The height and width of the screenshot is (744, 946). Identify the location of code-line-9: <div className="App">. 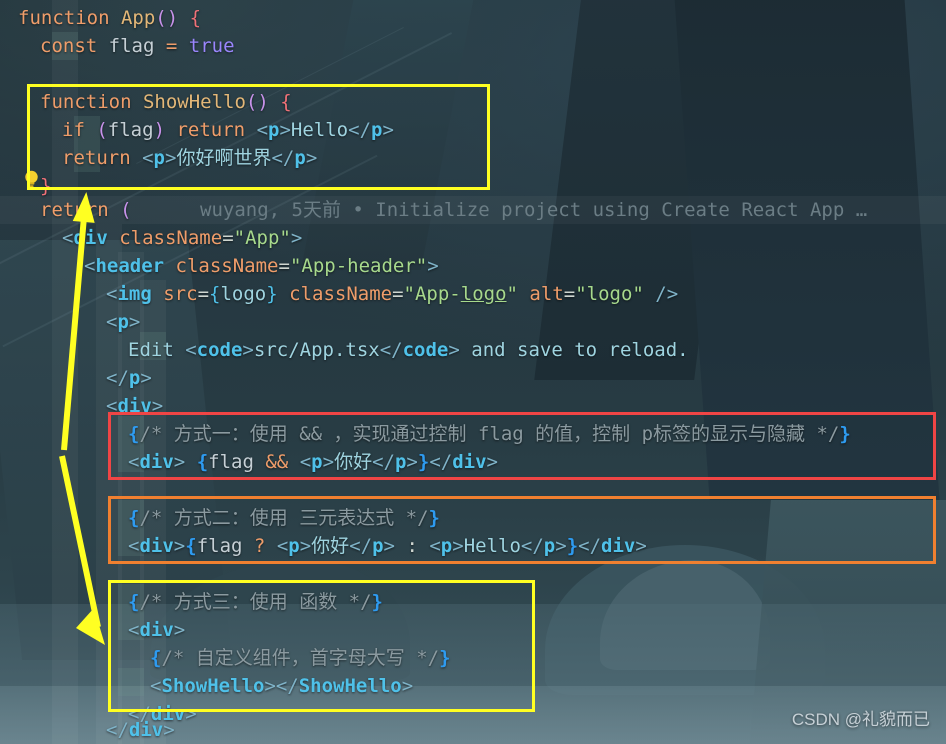
(182, 238).